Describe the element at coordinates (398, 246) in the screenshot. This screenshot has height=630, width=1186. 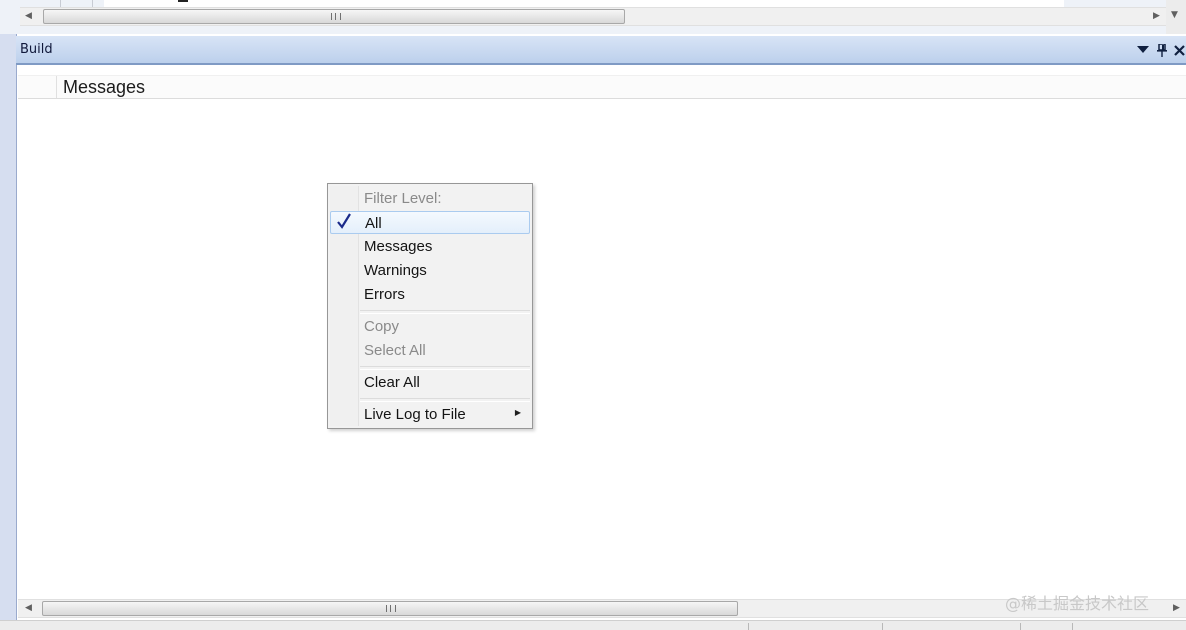
I see `menu-item-label: Messages` at that location.